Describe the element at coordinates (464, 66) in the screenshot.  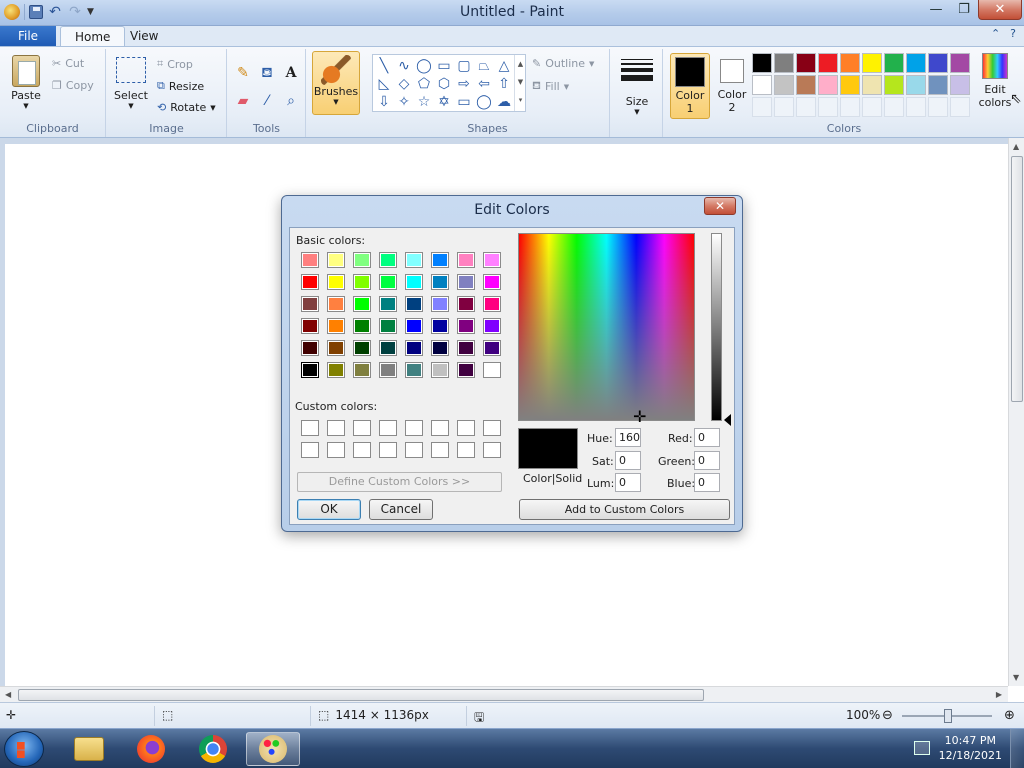
I see `rounded-rectangle-shape-icon: ▢` at that location.